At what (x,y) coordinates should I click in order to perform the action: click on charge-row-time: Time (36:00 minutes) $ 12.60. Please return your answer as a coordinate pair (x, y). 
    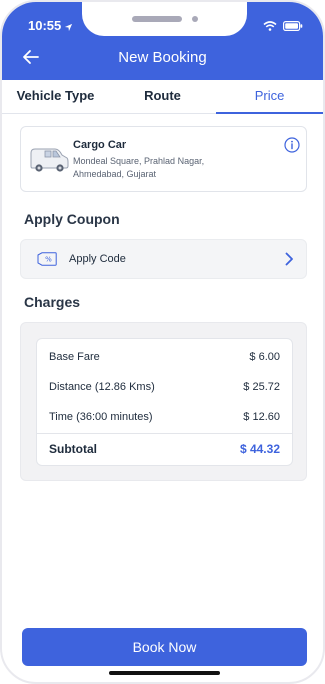
    Looking at the image, I should click on (164, 419).